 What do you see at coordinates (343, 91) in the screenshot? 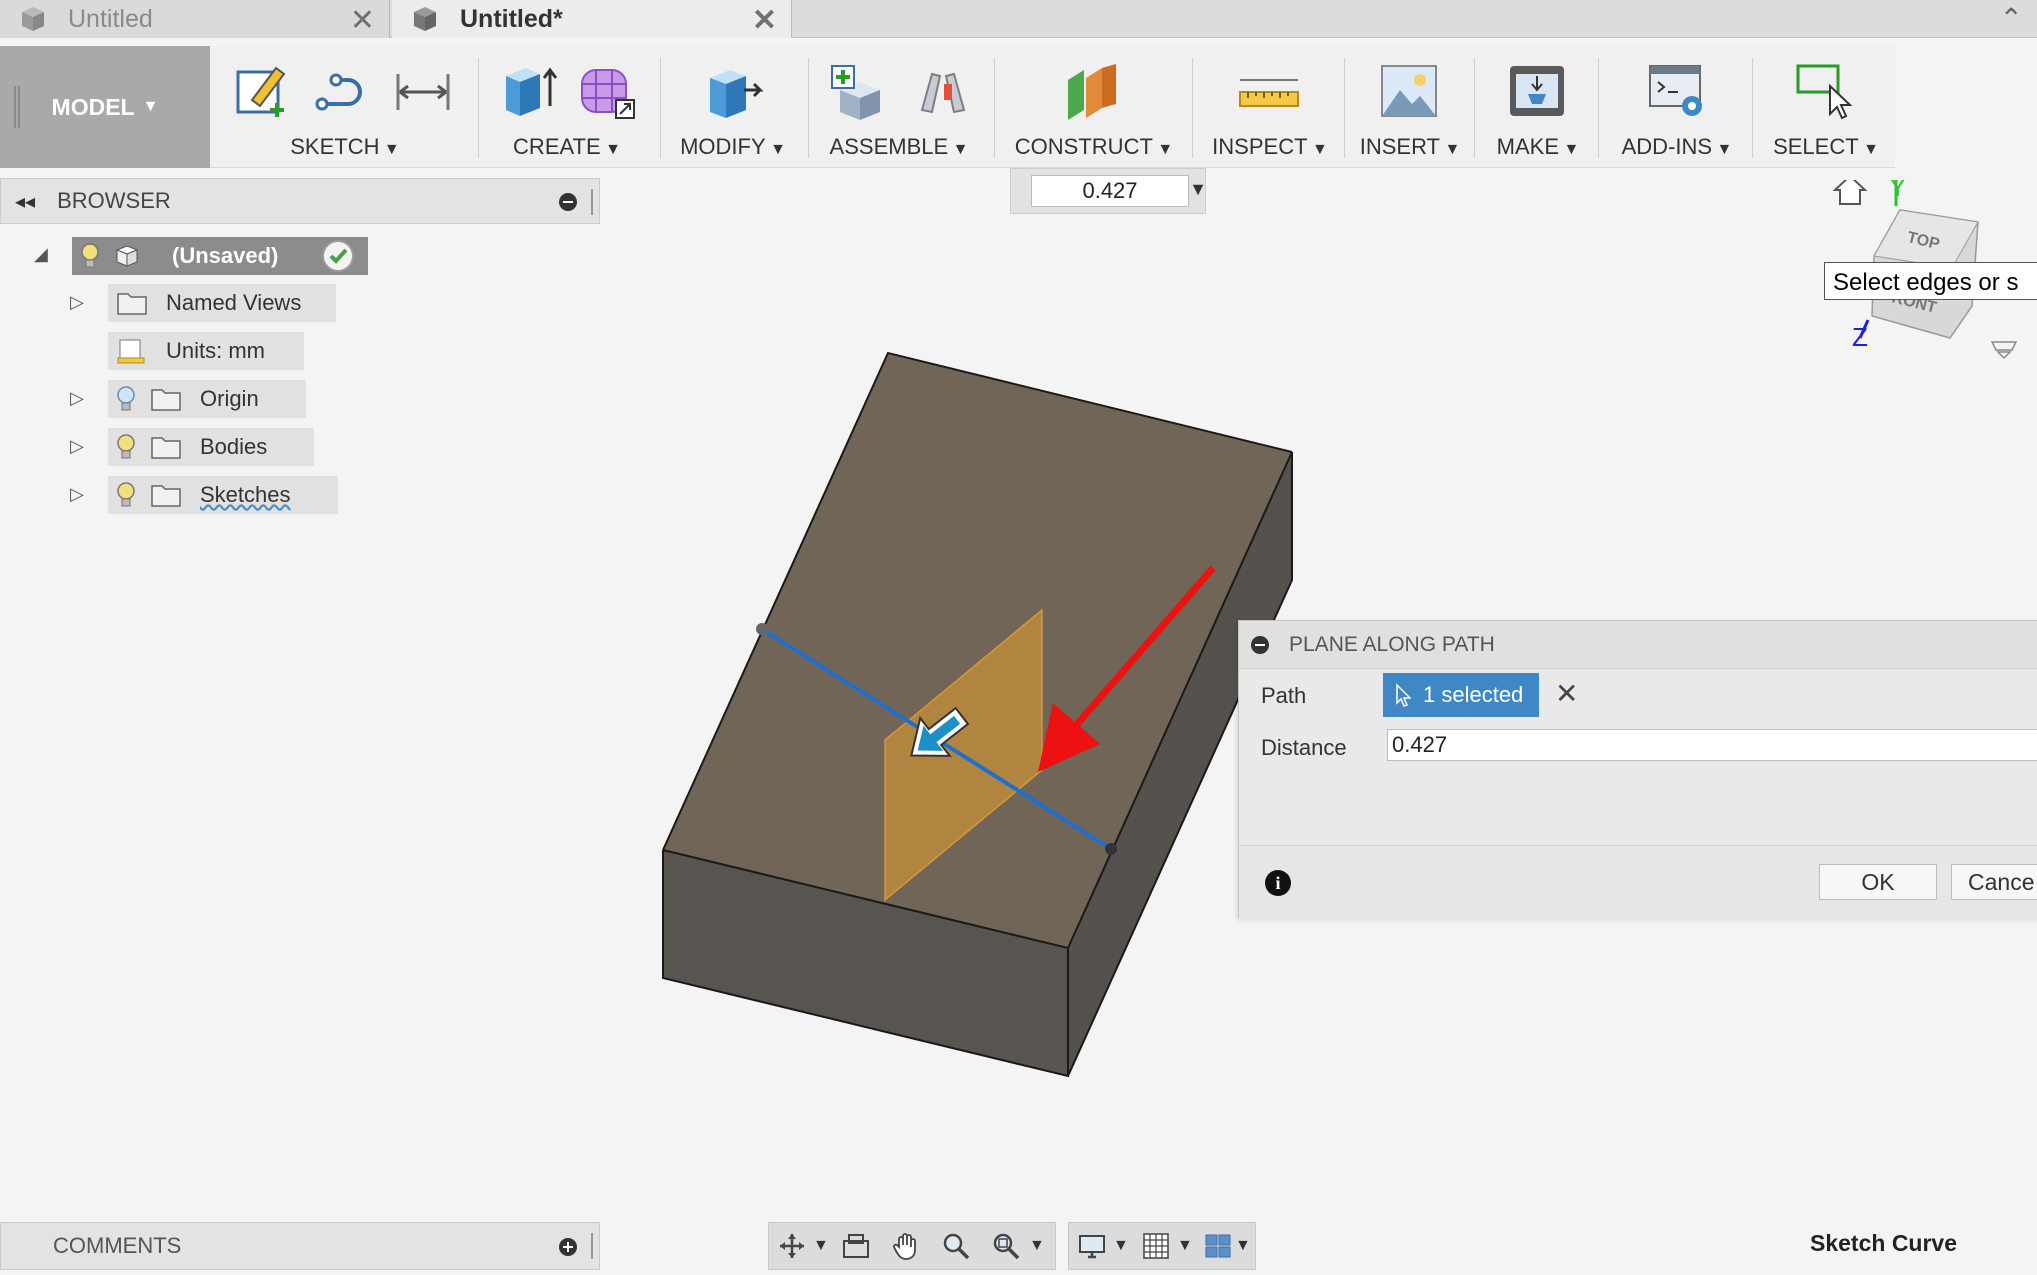
I see `line-sketch-icon` at bounding box center [343, 91].